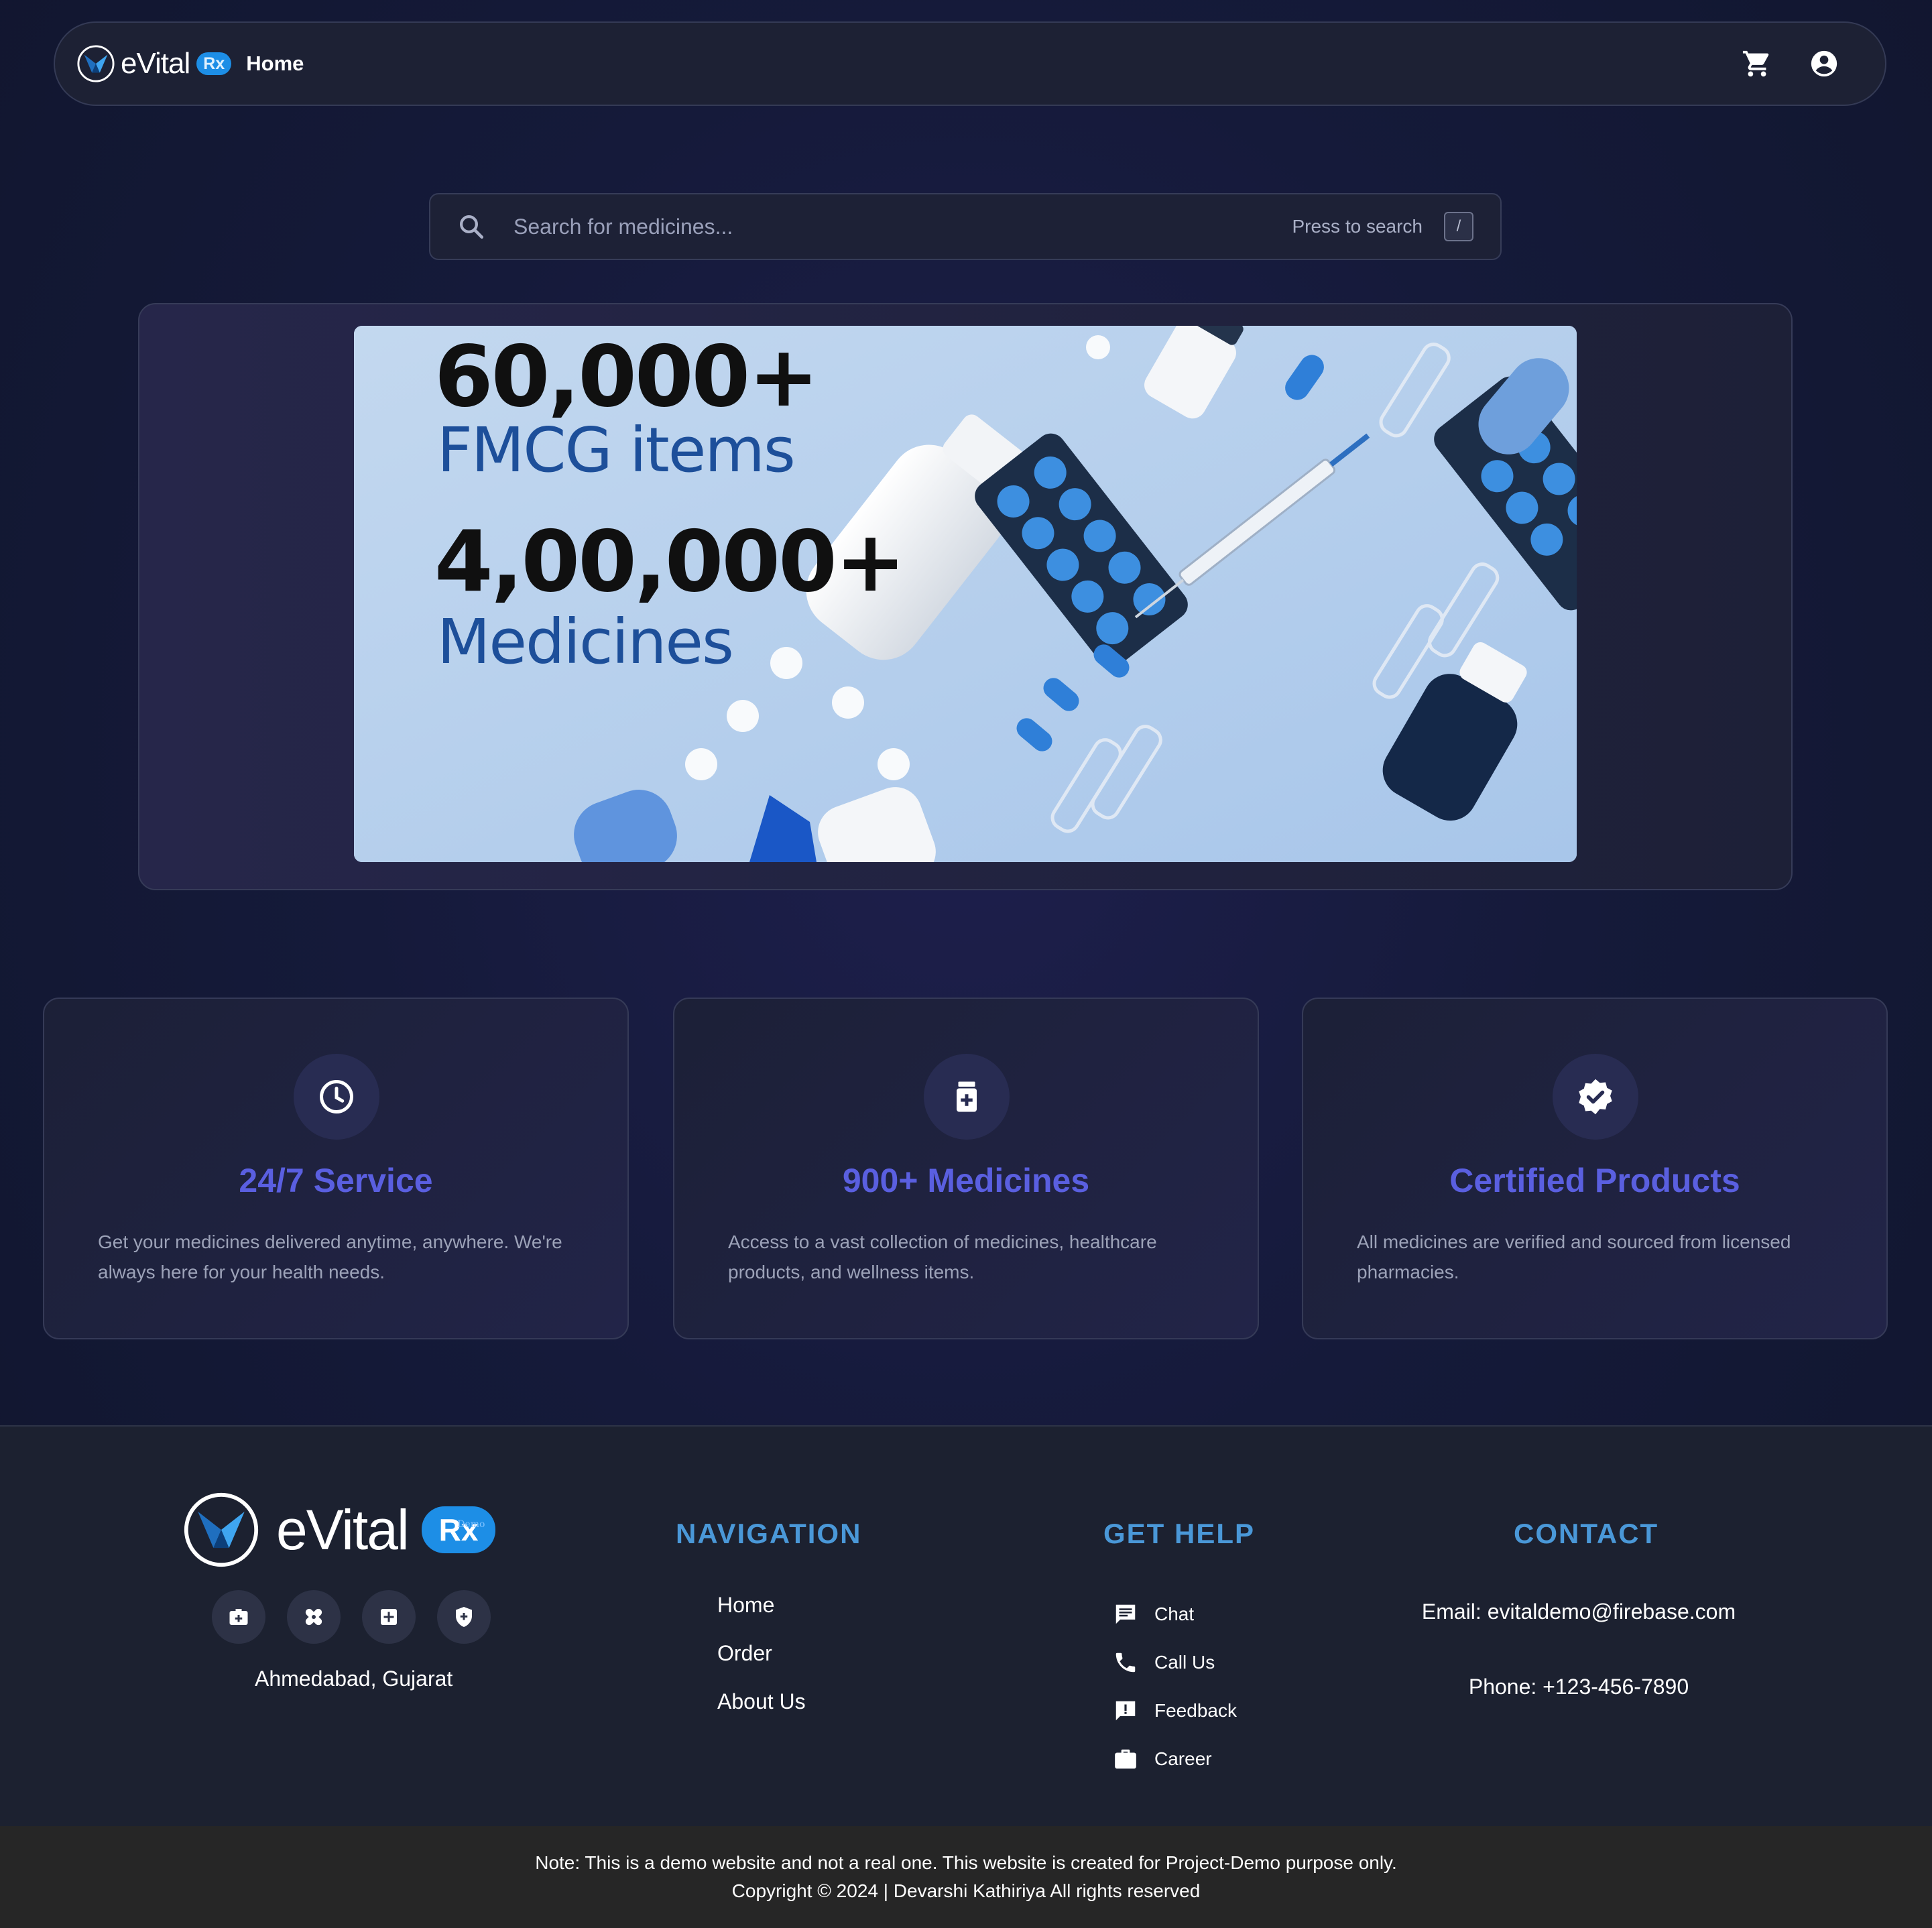 The image size is (1932, 1928). Describe the element at coordinates (1357, 226) in the screenshot. I see `search-hint: Press to search` at that location.